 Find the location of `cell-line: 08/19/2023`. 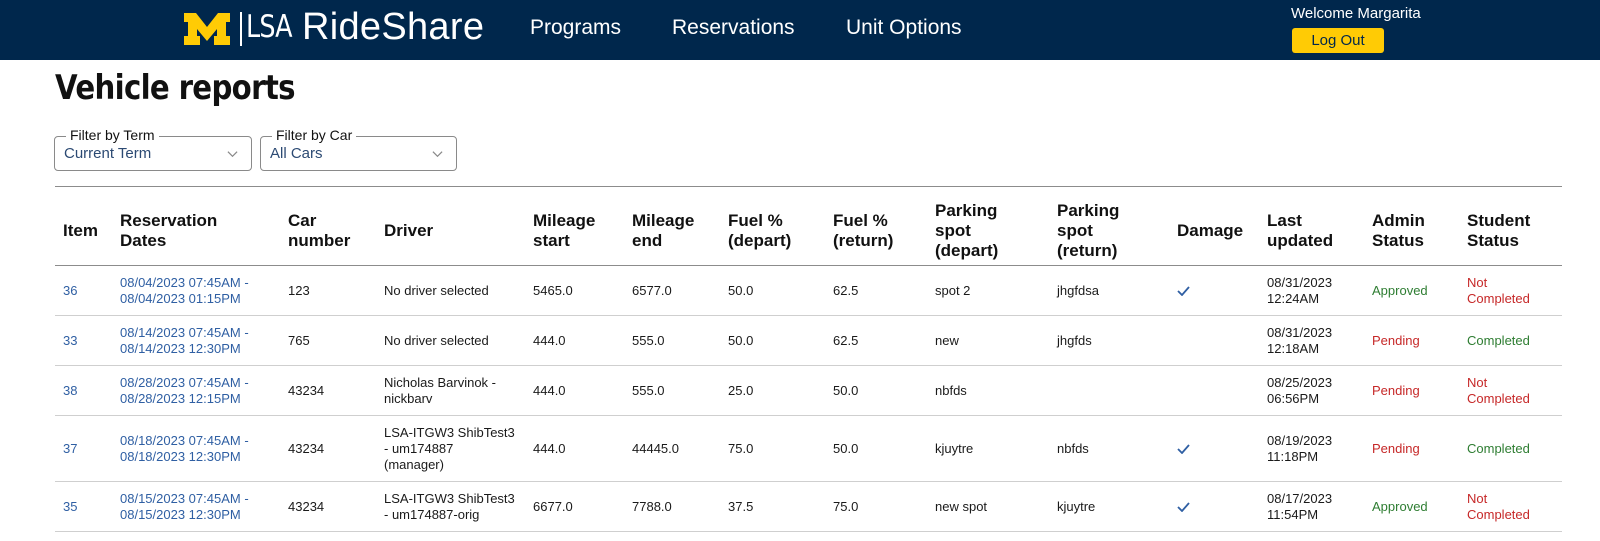

cell-line: 08/19/2023 is located at coordinates (1300, 440).